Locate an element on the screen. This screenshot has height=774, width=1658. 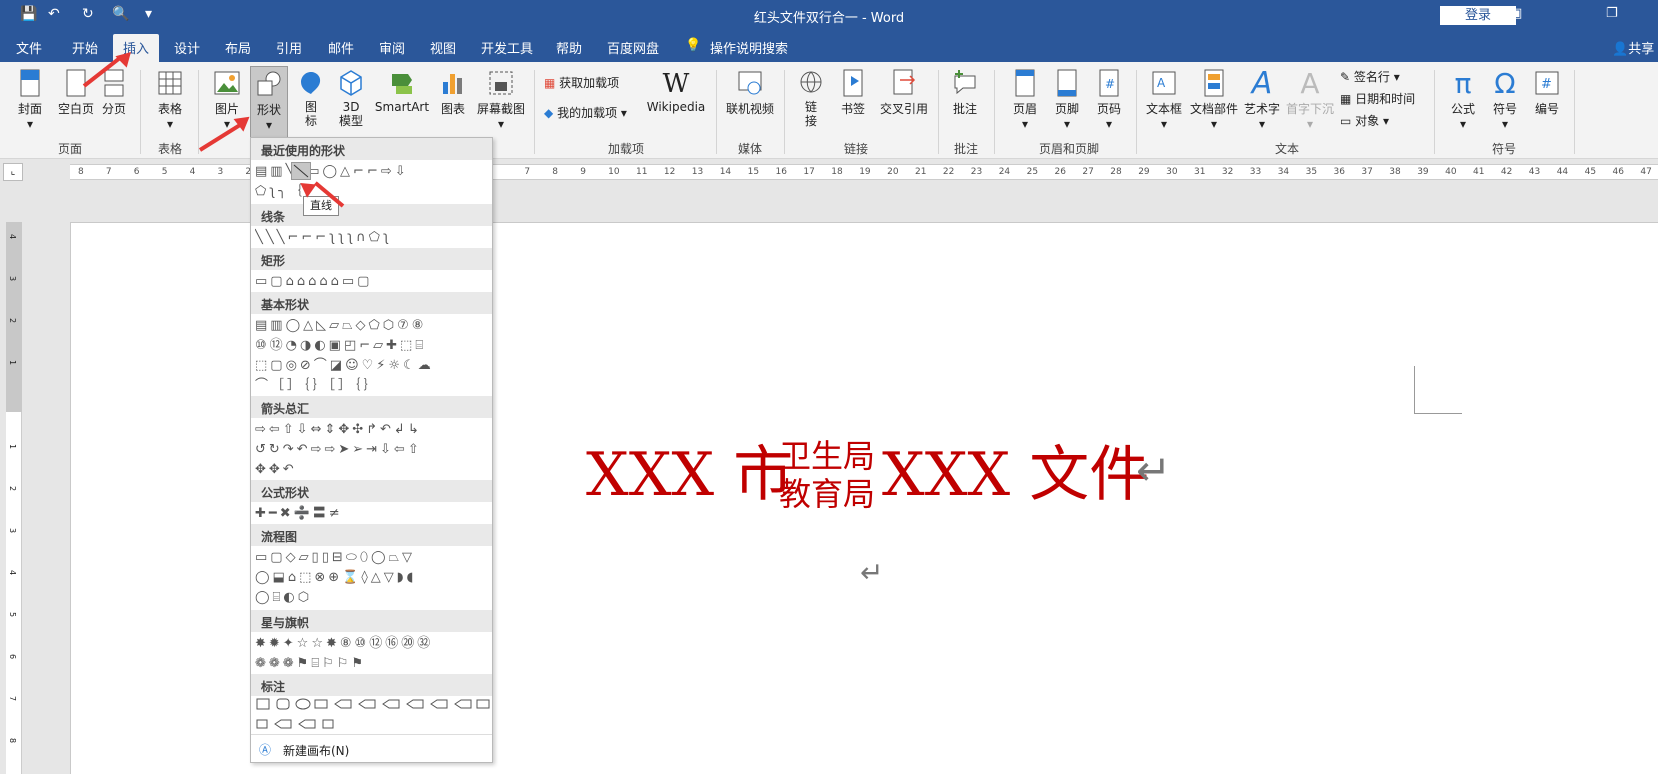
vertical-ruler: 4 3 2 1 1 2 3 4 5 6 7 8 is located at coordinates (14, 498).